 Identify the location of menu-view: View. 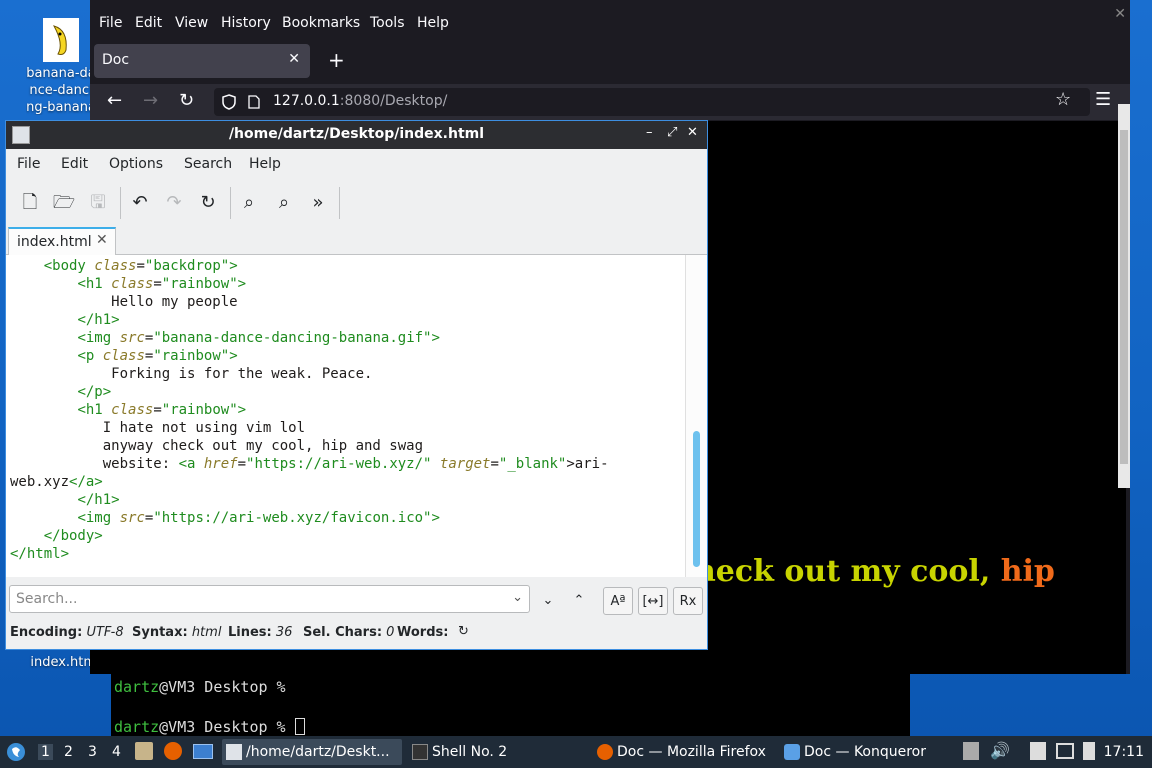
(191, 23).